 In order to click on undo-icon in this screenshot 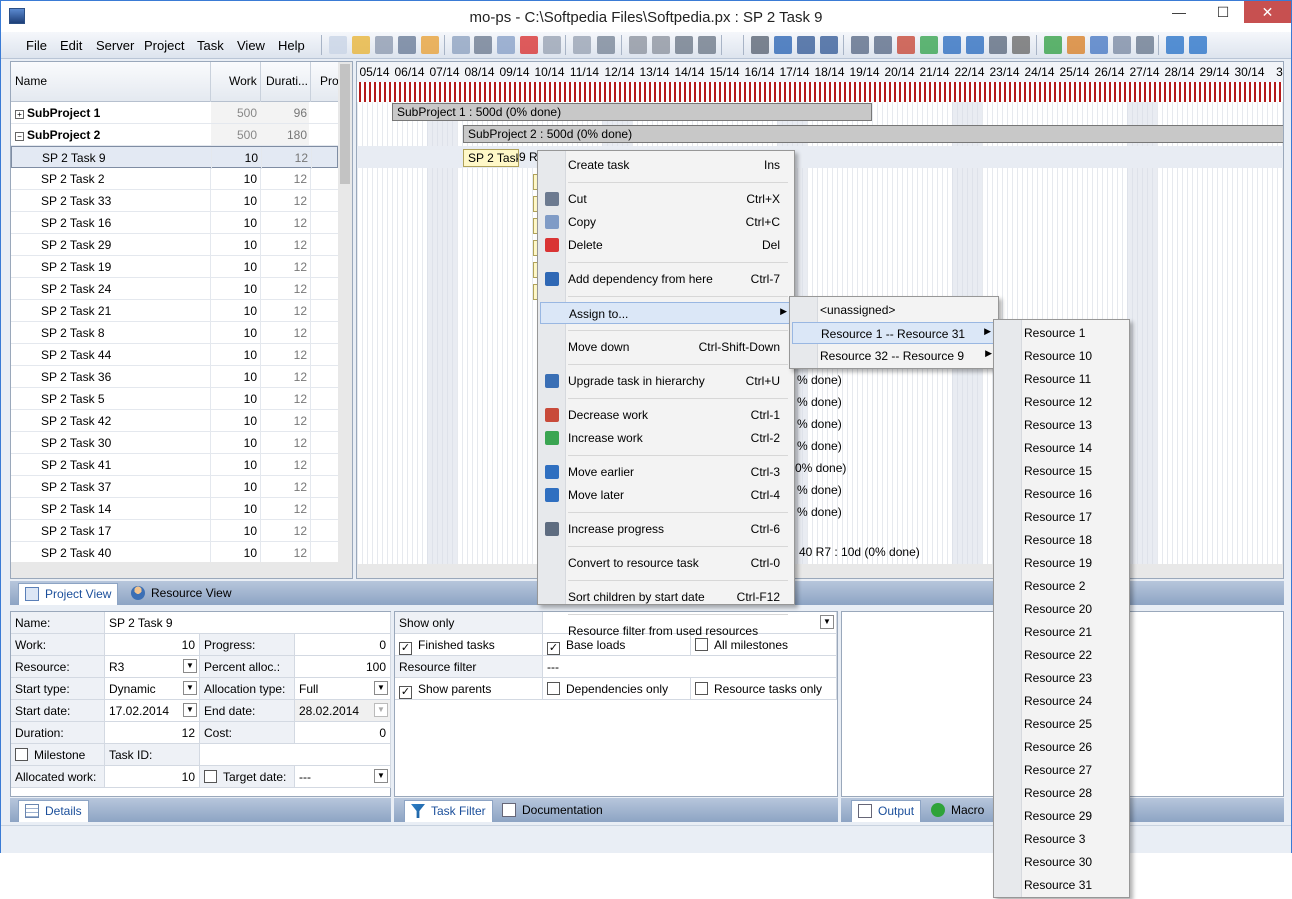, I will do `click(552, 45)`.